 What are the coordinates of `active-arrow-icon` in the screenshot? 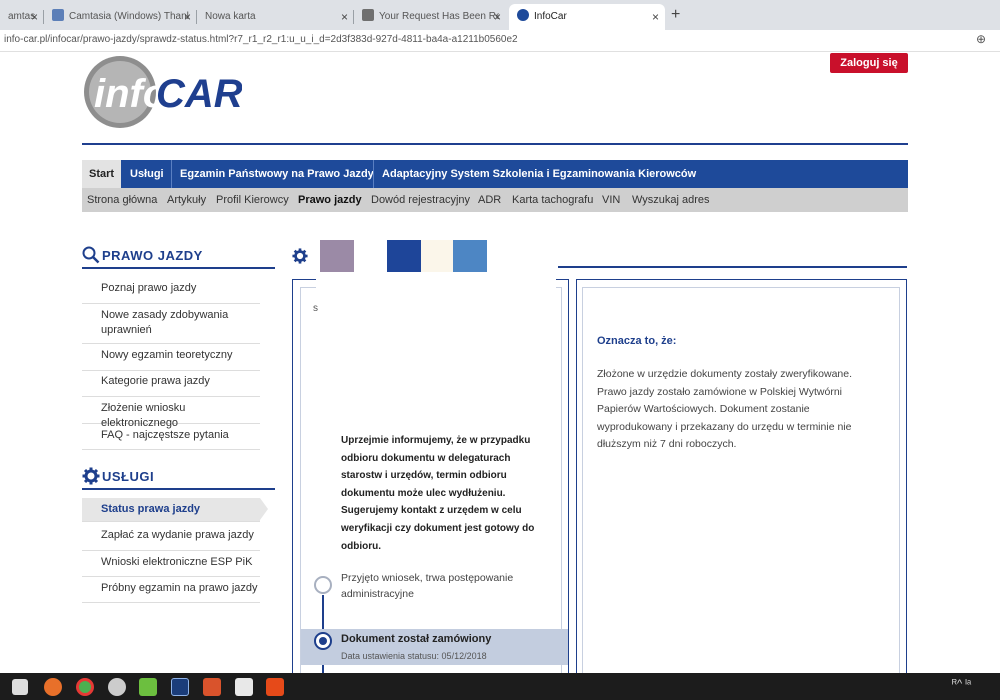 It's located at (264, 509).